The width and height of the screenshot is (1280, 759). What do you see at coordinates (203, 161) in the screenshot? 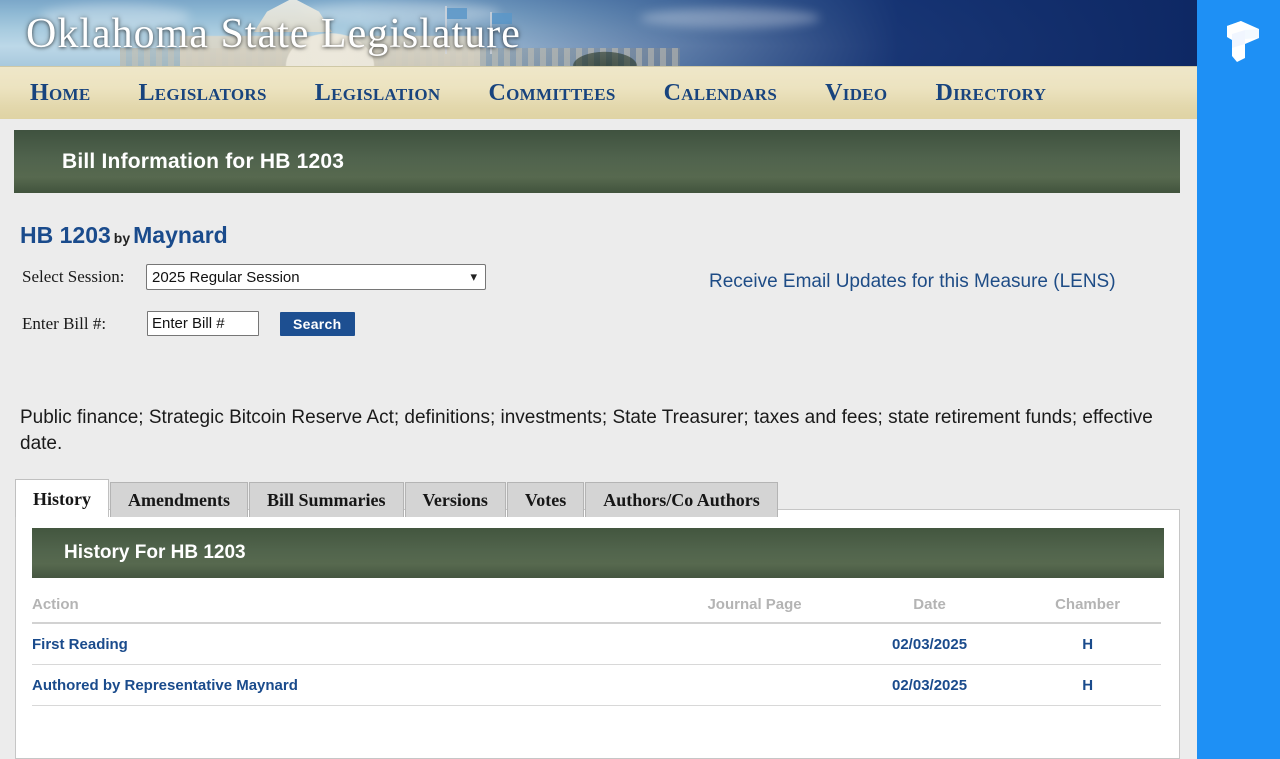
I see `page-title: Bill Information for HB 1203` at bounding box center [203, 161].